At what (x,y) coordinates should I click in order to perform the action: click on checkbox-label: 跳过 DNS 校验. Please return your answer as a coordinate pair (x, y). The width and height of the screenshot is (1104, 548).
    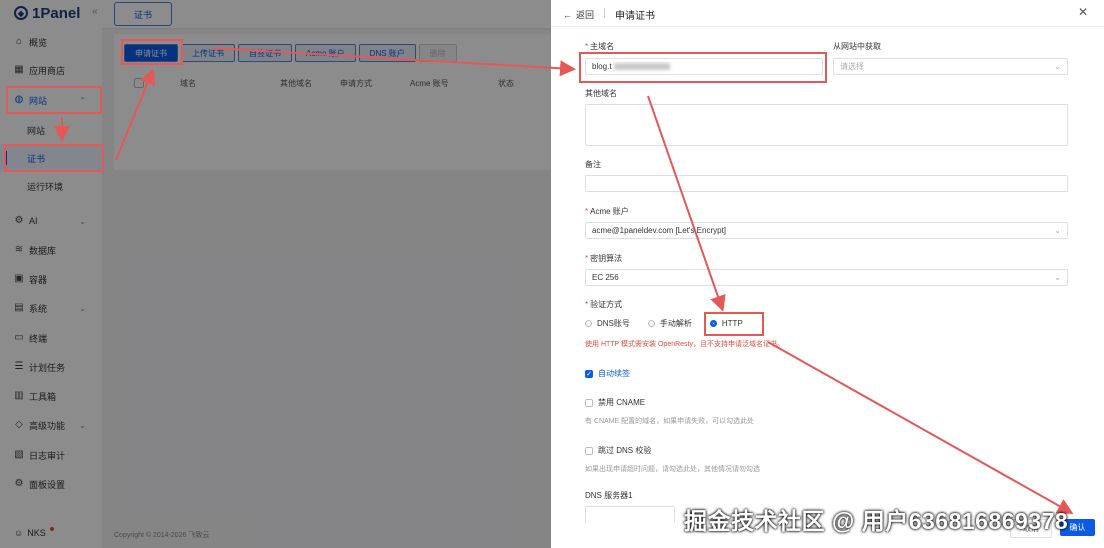
    Looking at the image, I should click on (625, 450).